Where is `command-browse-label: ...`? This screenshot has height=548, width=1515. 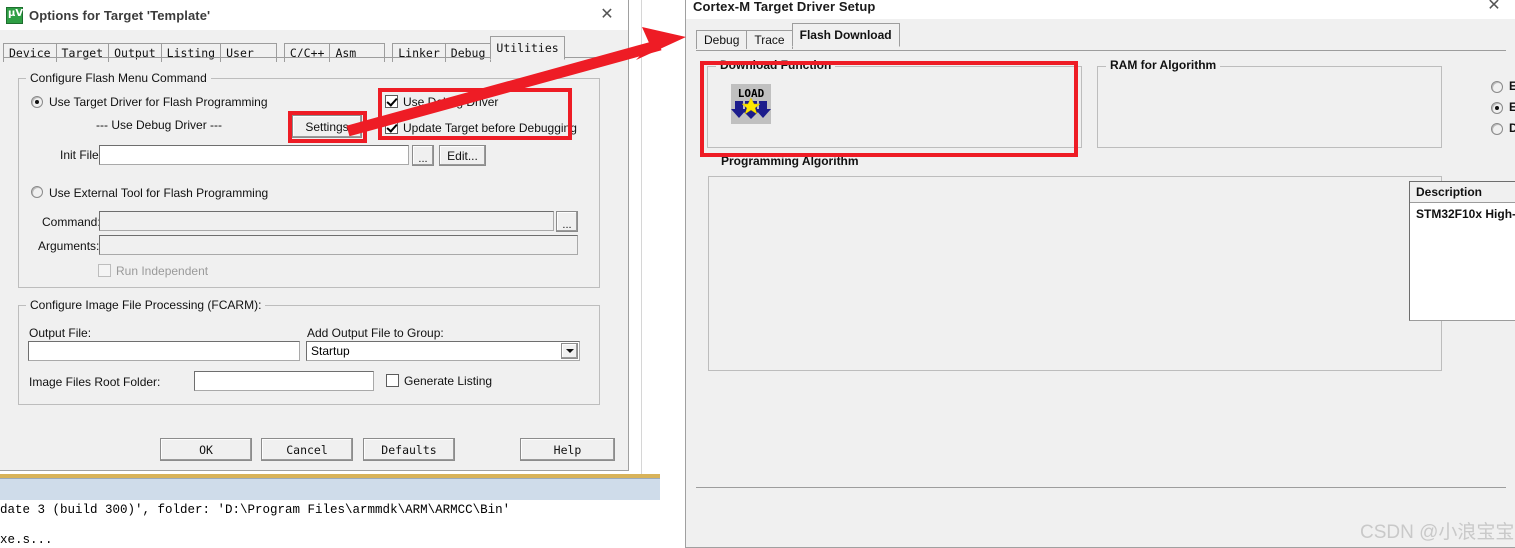 command-browse-label: ... is located at coordinates (567, 225).